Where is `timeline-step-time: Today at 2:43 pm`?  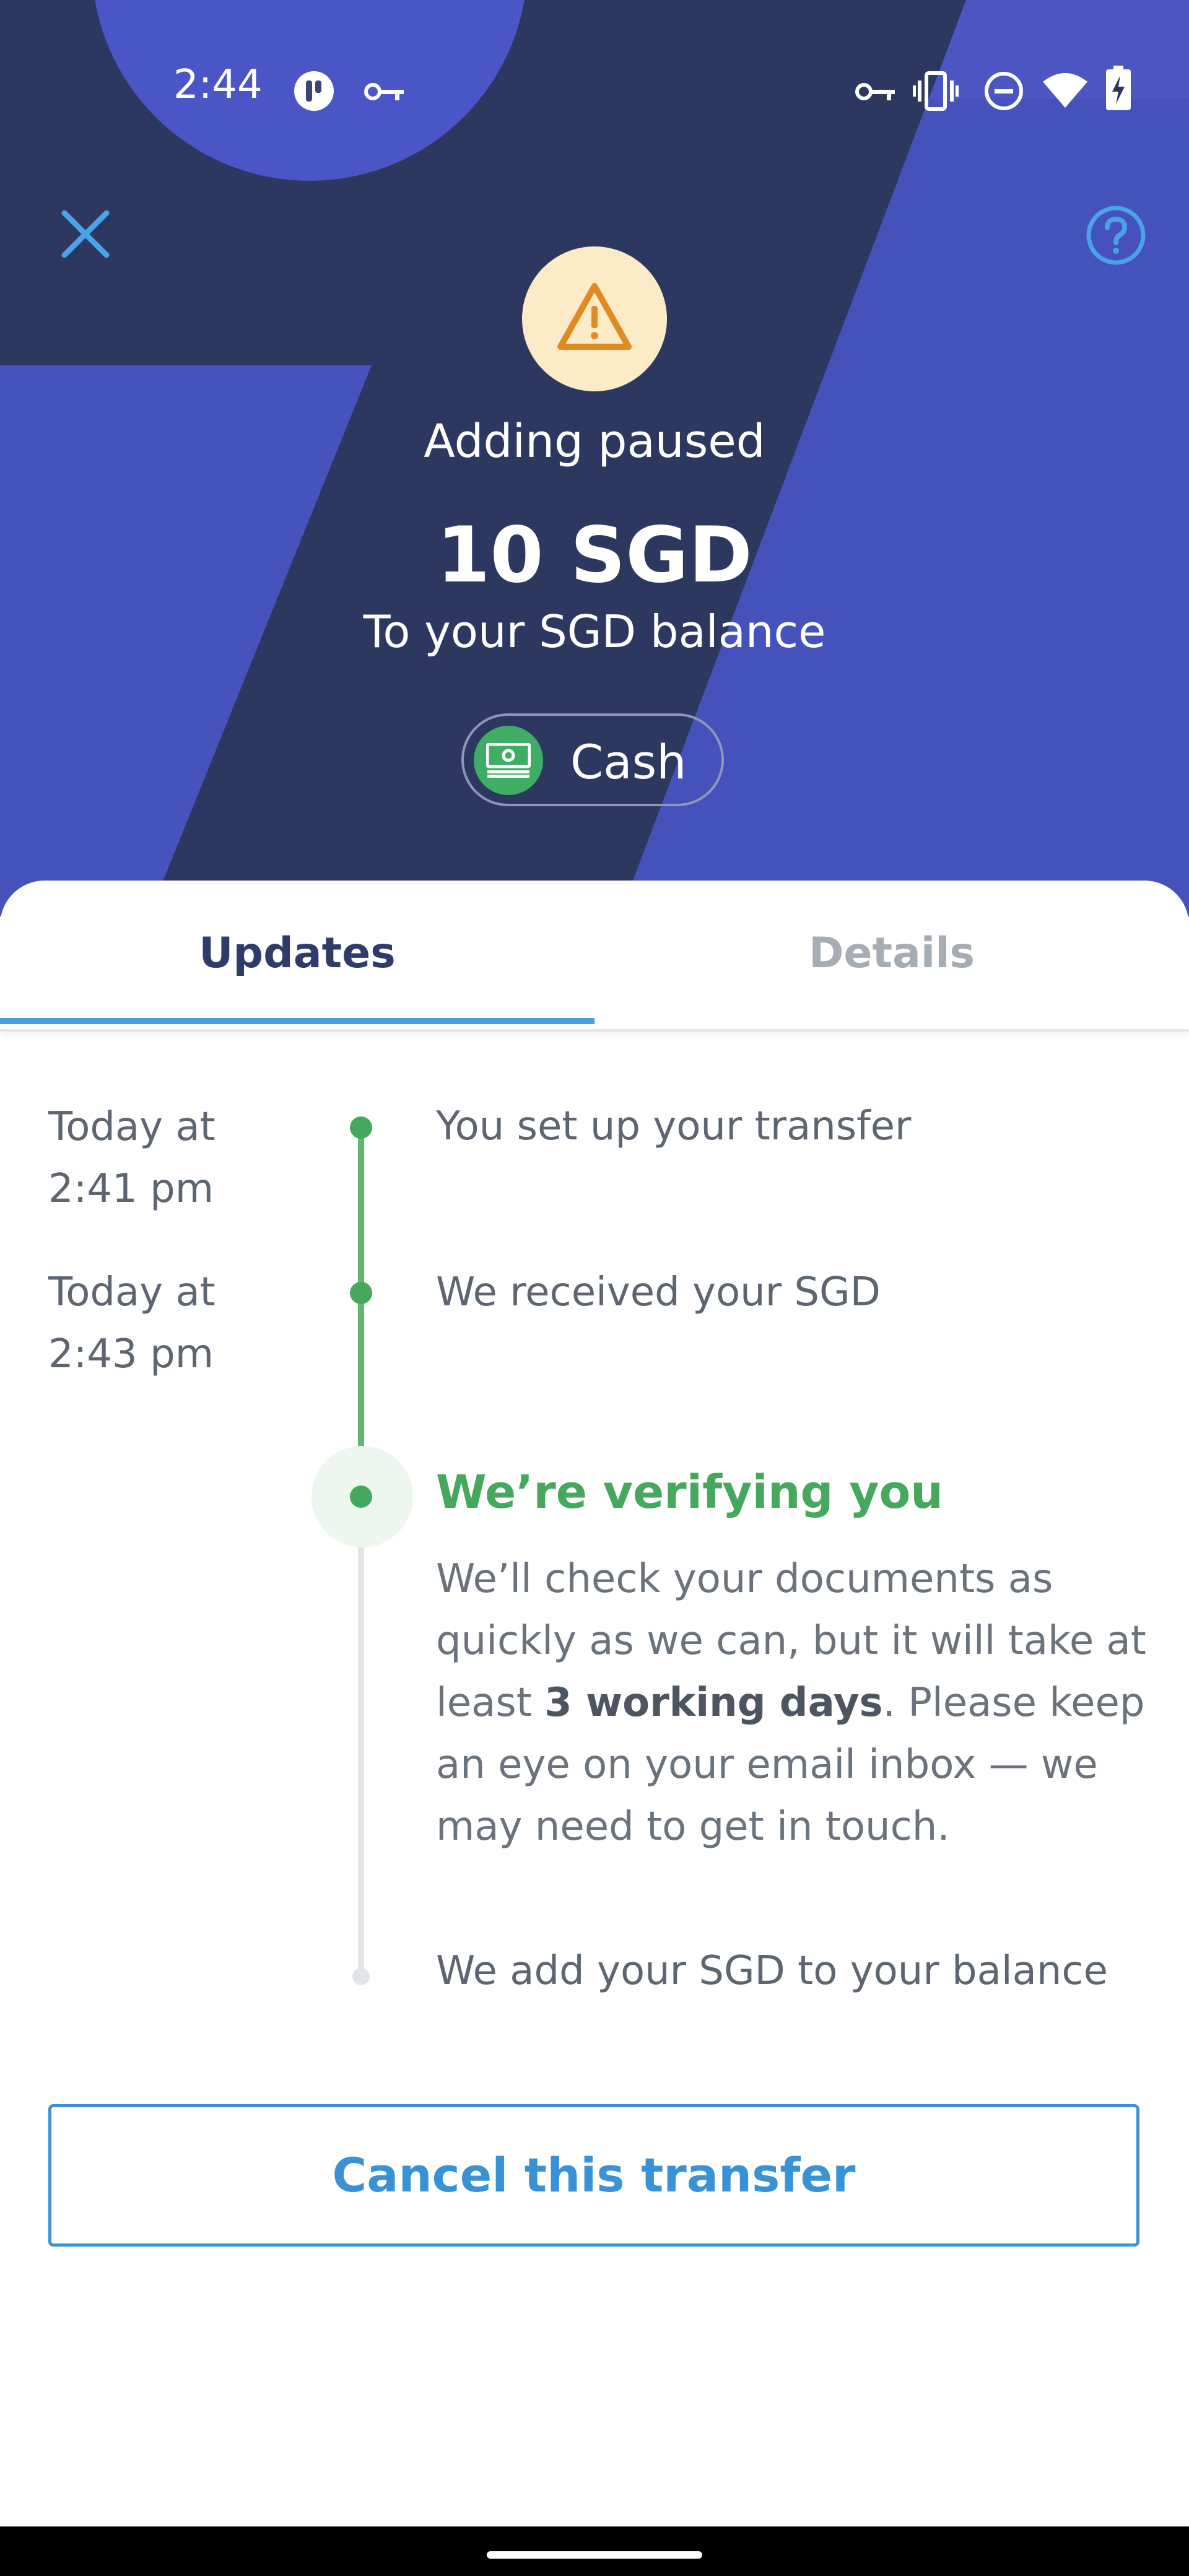 timeline-step-time: Today at 2:43 pm is located at coordinates (132, 1323).